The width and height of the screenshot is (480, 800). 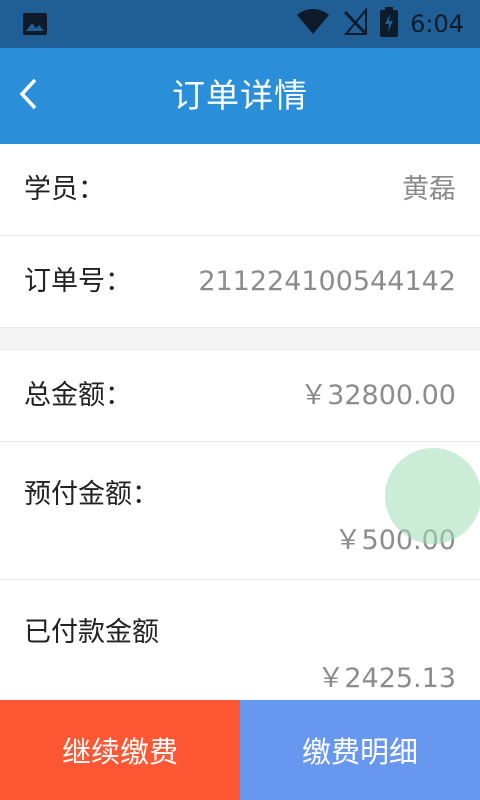 I want to click on order-number-row: 订单号： 211224100544142, so click(x=240, y=282).